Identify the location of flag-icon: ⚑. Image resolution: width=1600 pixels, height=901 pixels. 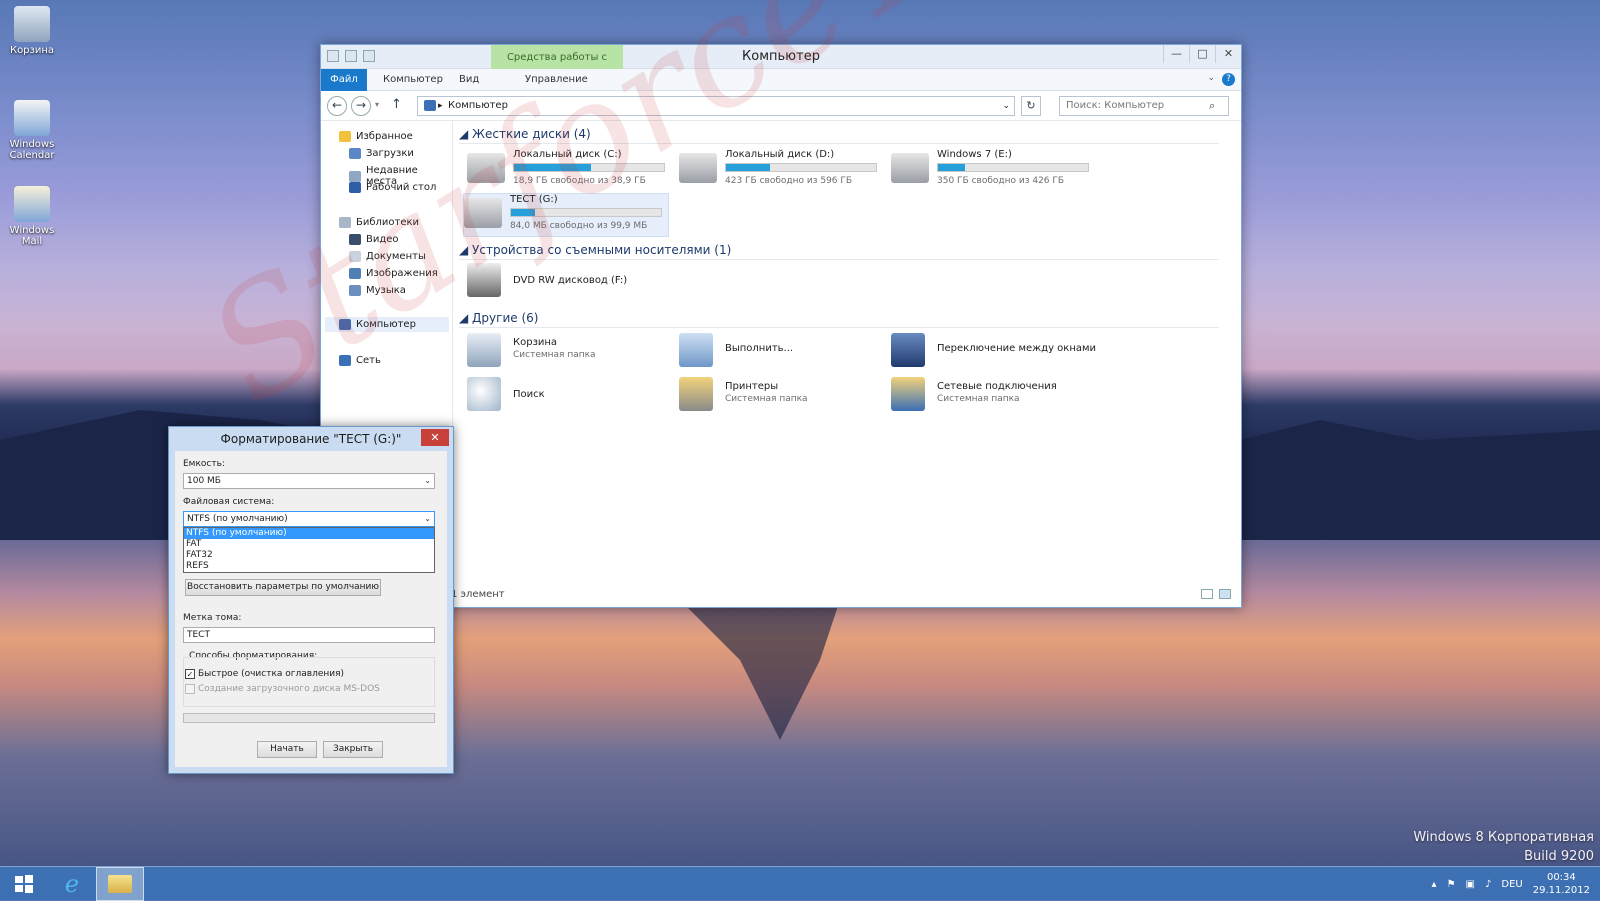
(1451, 884).